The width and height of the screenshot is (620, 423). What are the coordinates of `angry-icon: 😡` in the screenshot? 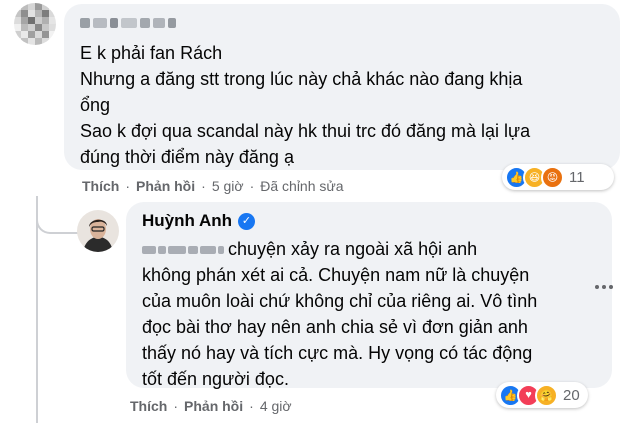 It's located at (552, 177).